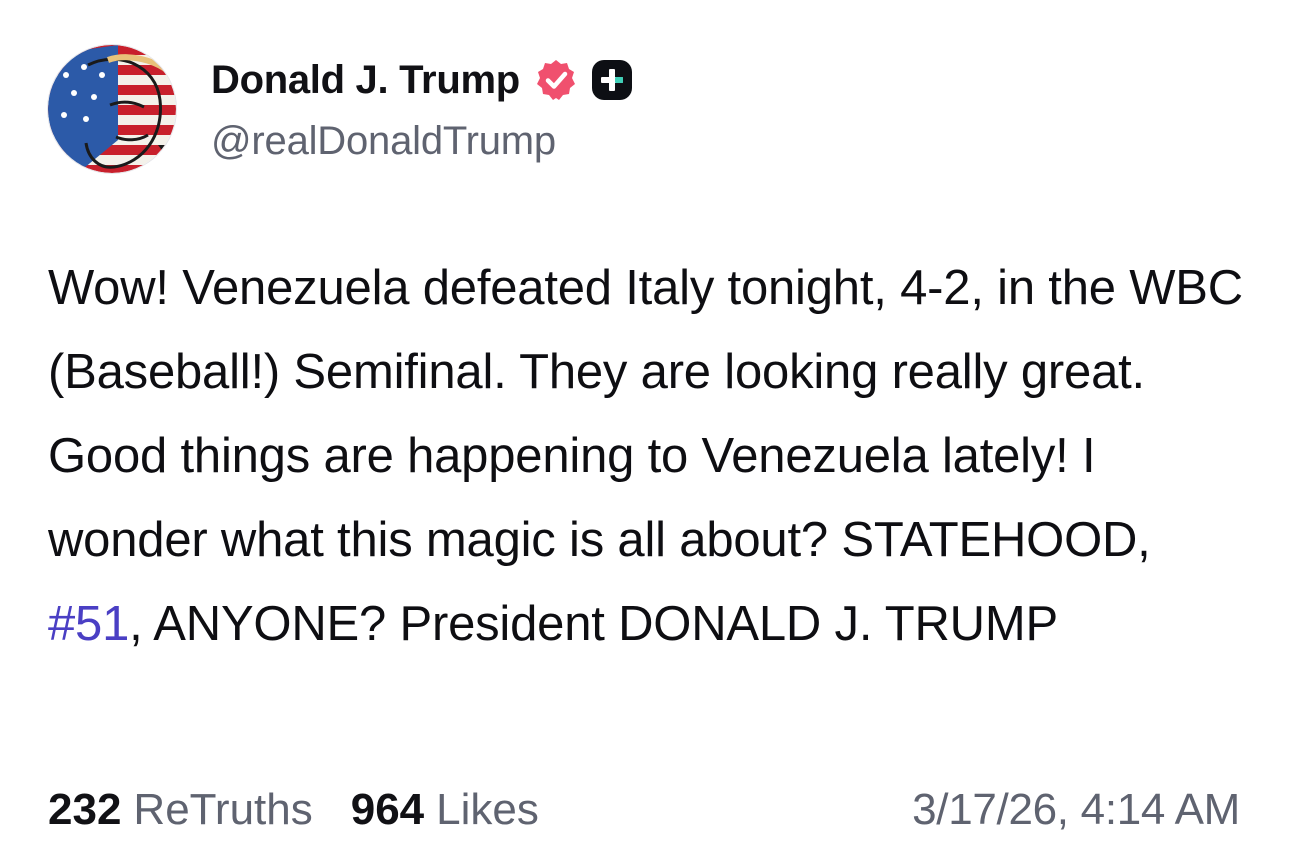 Image resolution: width=1290 pixels, height=847 pixels. I want to click on author-info: Donald J. Trump @realDonaldTrump, so click(422, 110).